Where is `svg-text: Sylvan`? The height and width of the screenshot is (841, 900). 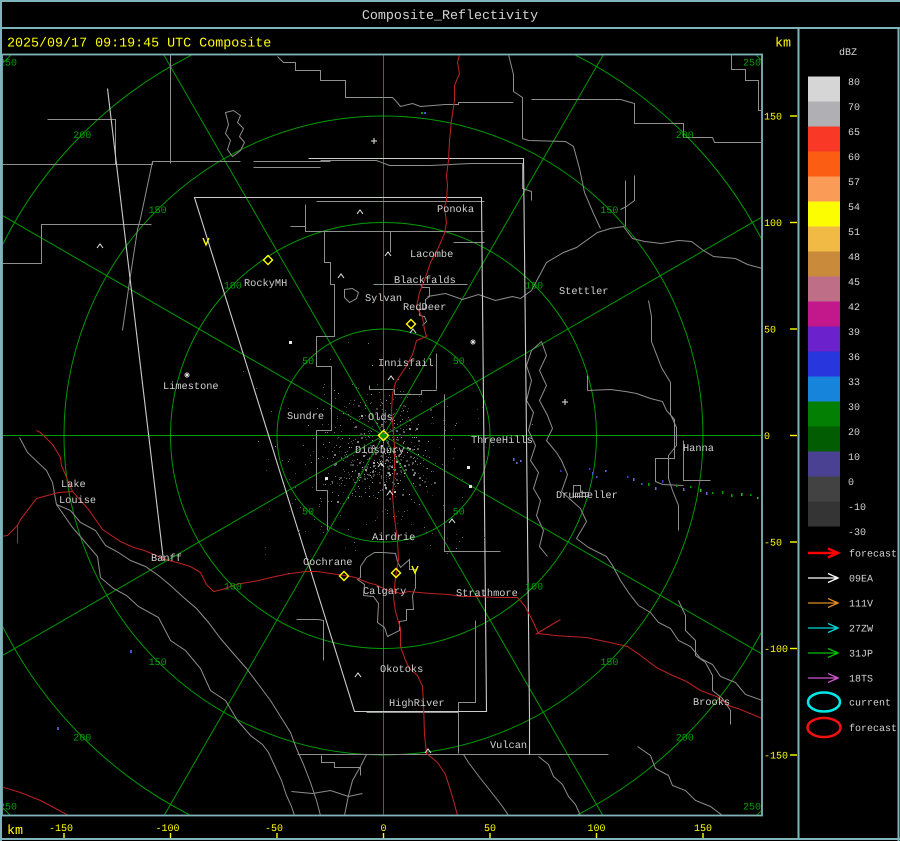 svg-text: Sylvan is located at coordinates (383, 299).